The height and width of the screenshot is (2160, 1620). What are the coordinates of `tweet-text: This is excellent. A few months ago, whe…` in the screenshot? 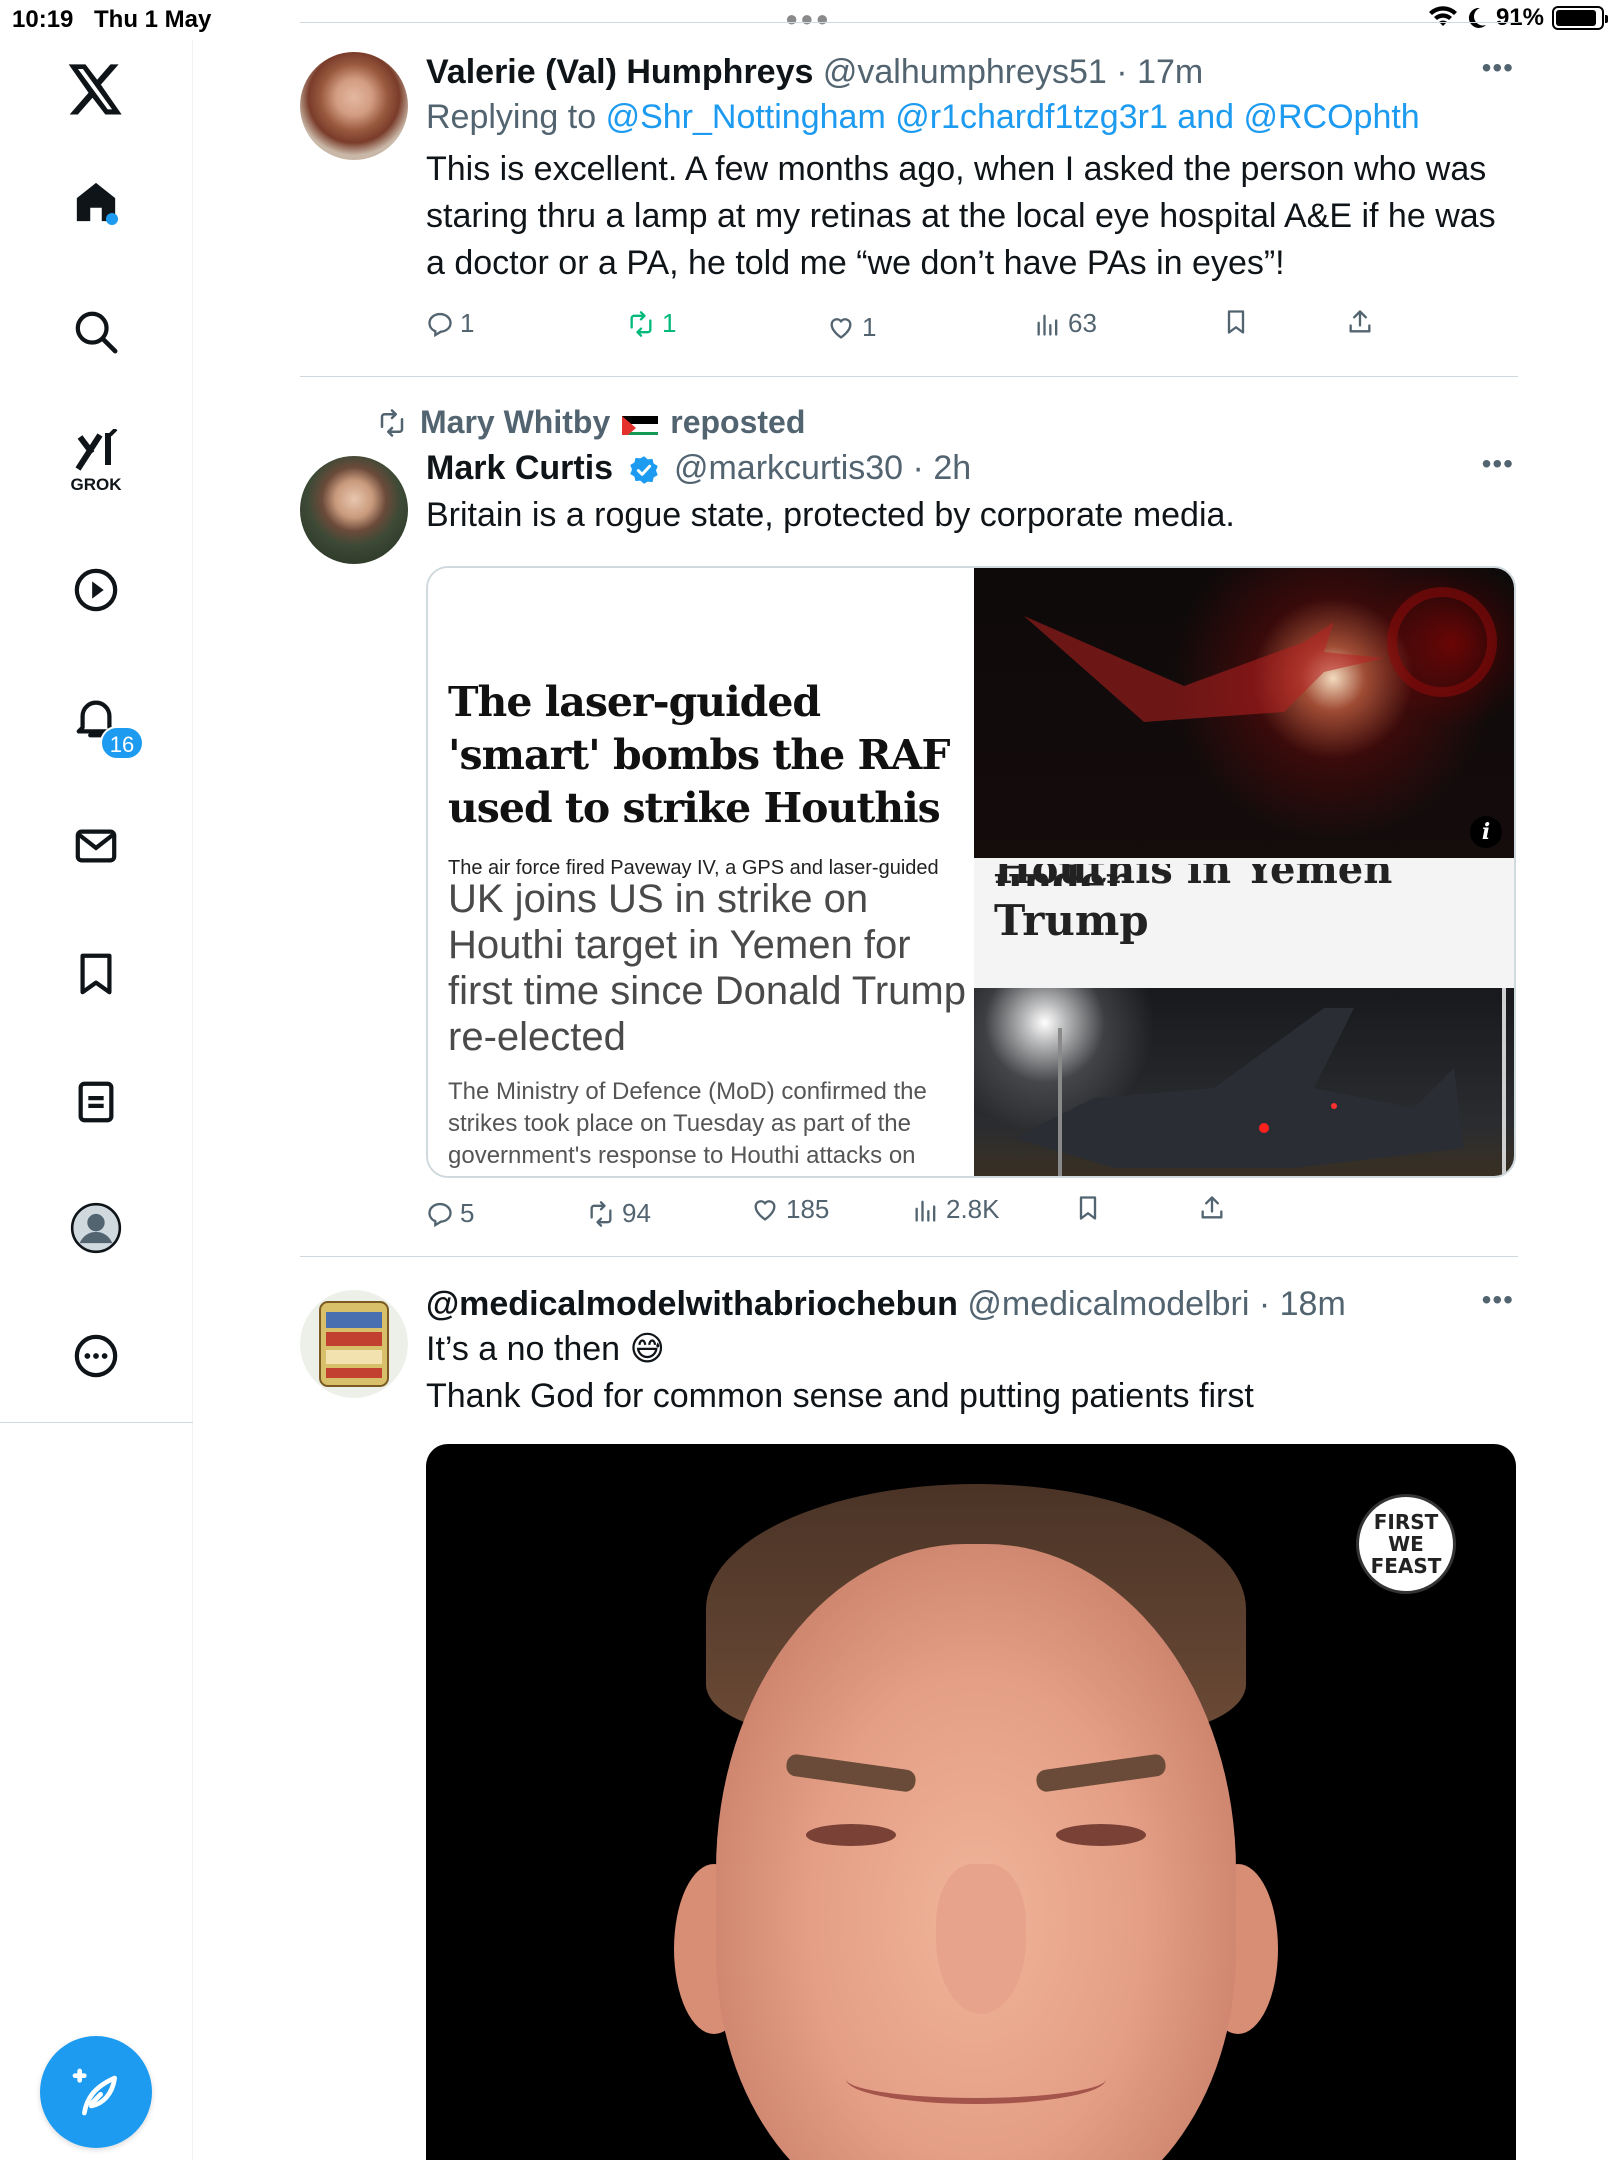 It's located at (966, 216).